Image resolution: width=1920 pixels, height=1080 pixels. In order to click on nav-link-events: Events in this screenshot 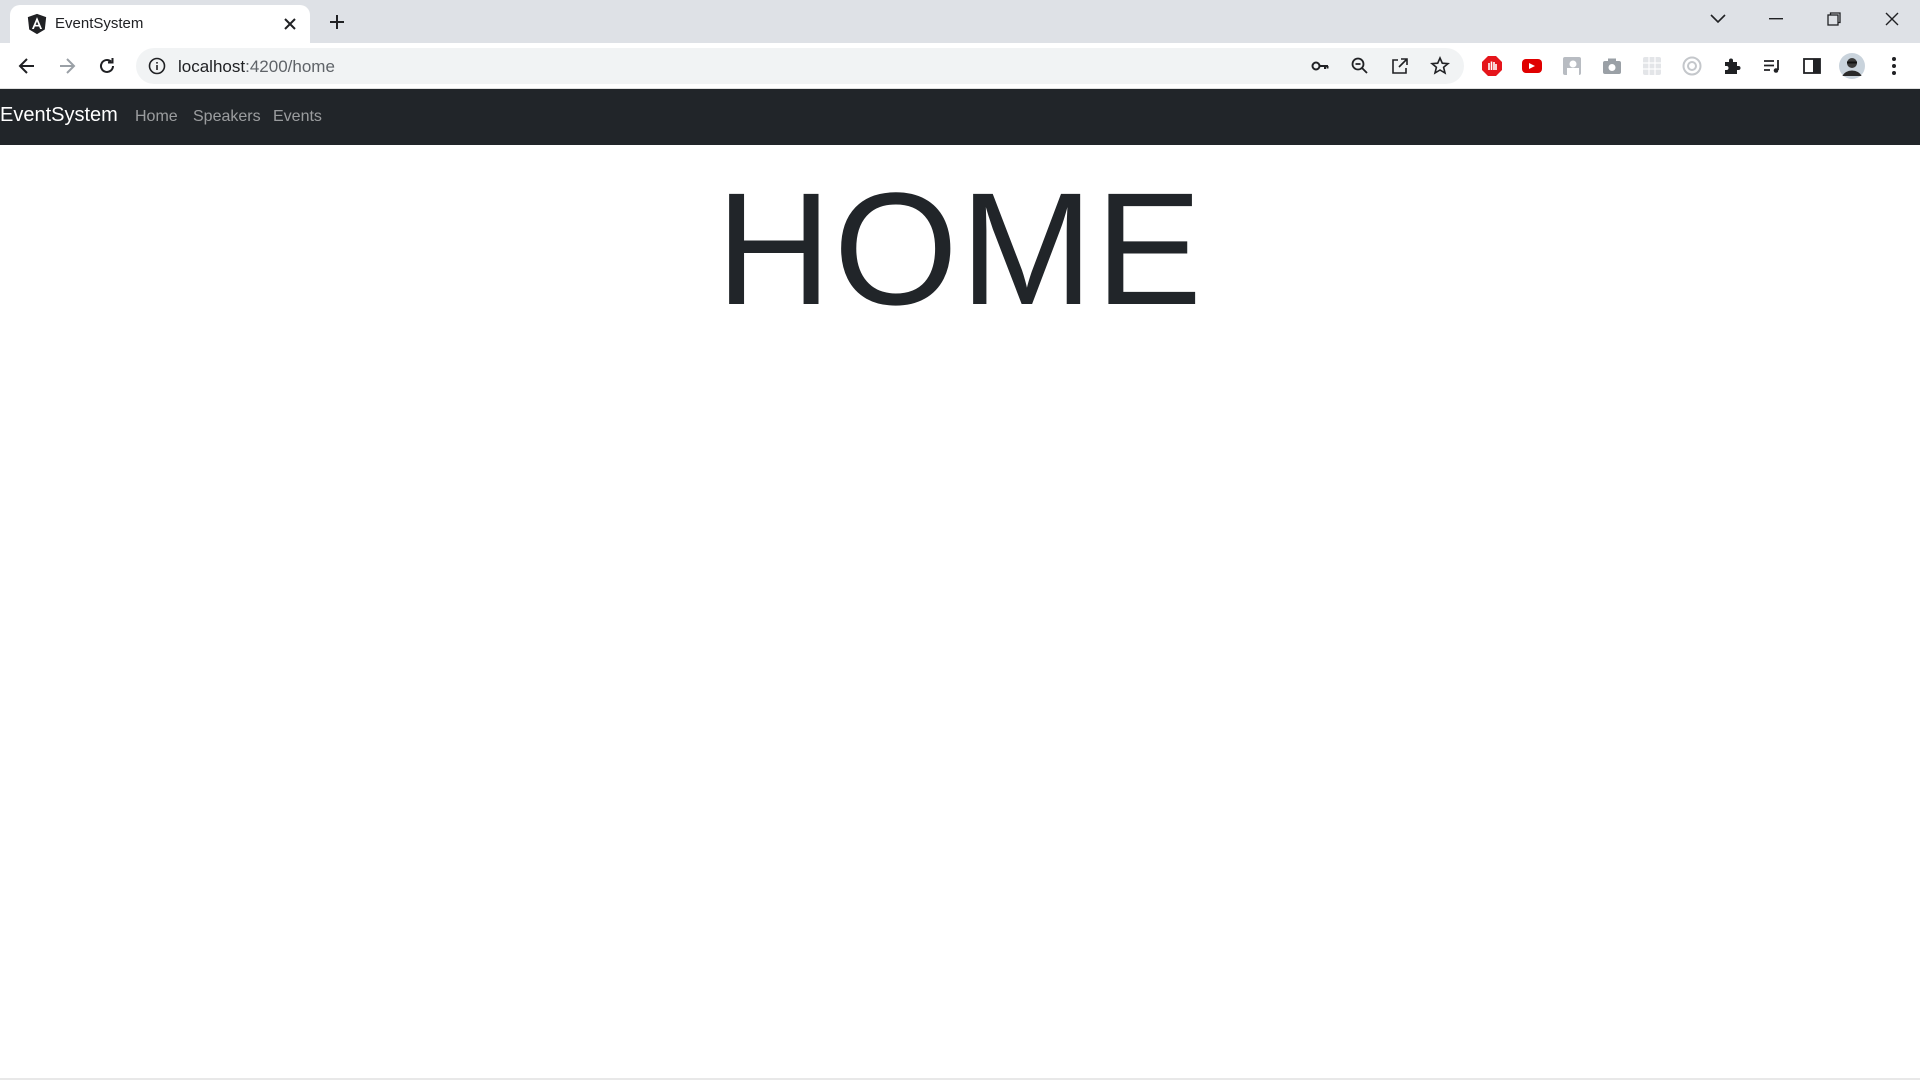, I will do `click(297, 117)`.